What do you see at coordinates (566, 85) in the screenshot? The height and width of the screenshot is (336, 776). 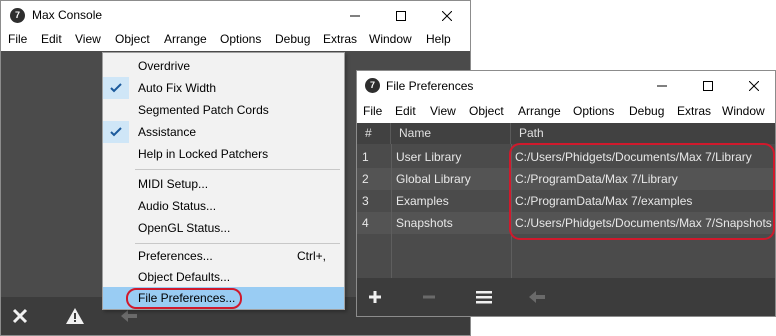 I see `file-preferences-titlebar: 7 File Preferences` at bounding box center [566, 85].